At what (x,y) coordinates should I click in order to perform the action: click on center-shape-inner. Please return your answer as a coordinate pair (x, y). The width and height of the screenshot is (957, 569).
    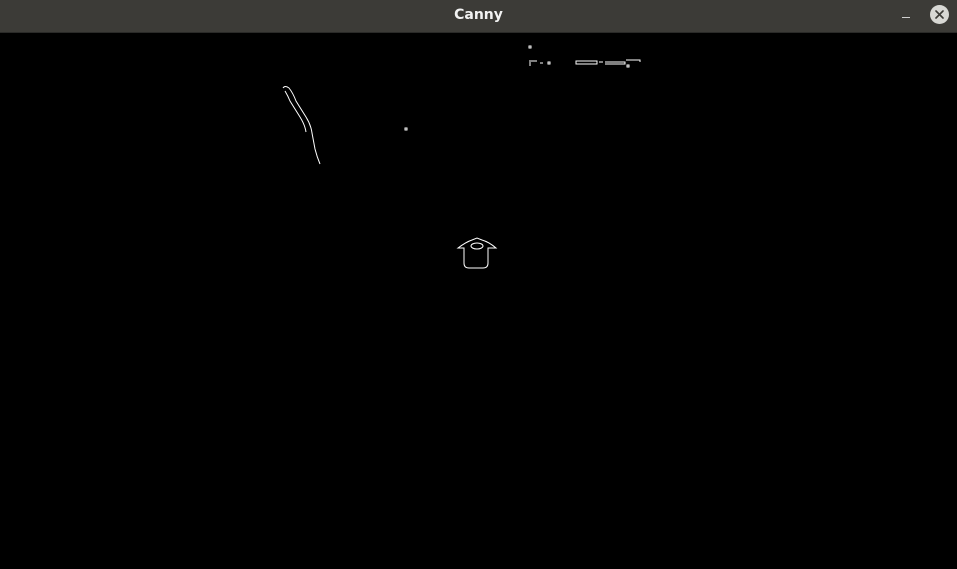
    Looking at the image, I should click on (477, 246).